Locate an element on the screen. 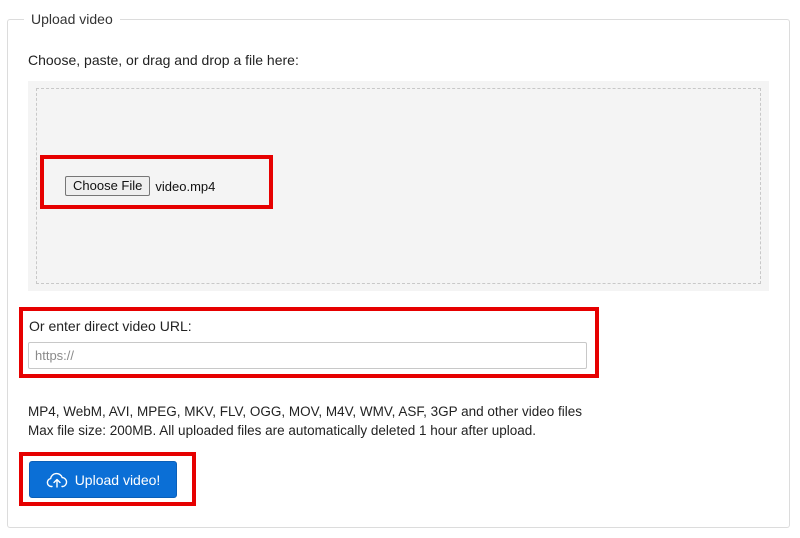 The image size is (800, 538). panel-legend: Upload video is located at coordinates (72, 19).